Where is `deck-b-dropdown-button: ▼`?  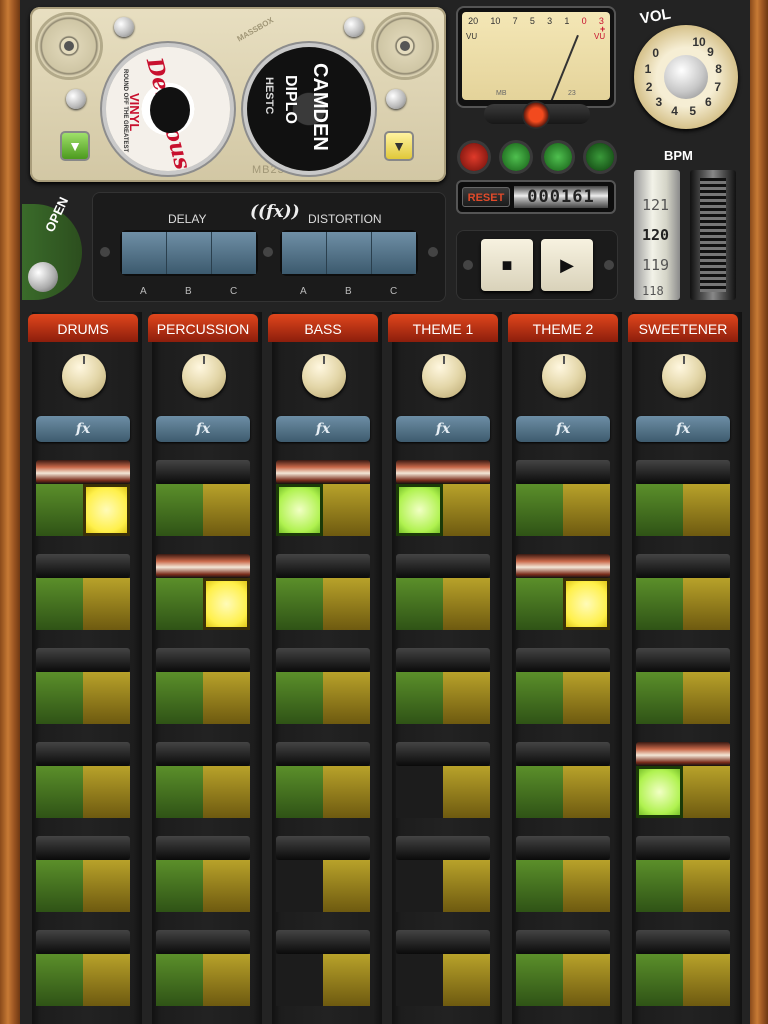
deck-b-dropdown-button: ▼ is located at coordinates (399, 146).